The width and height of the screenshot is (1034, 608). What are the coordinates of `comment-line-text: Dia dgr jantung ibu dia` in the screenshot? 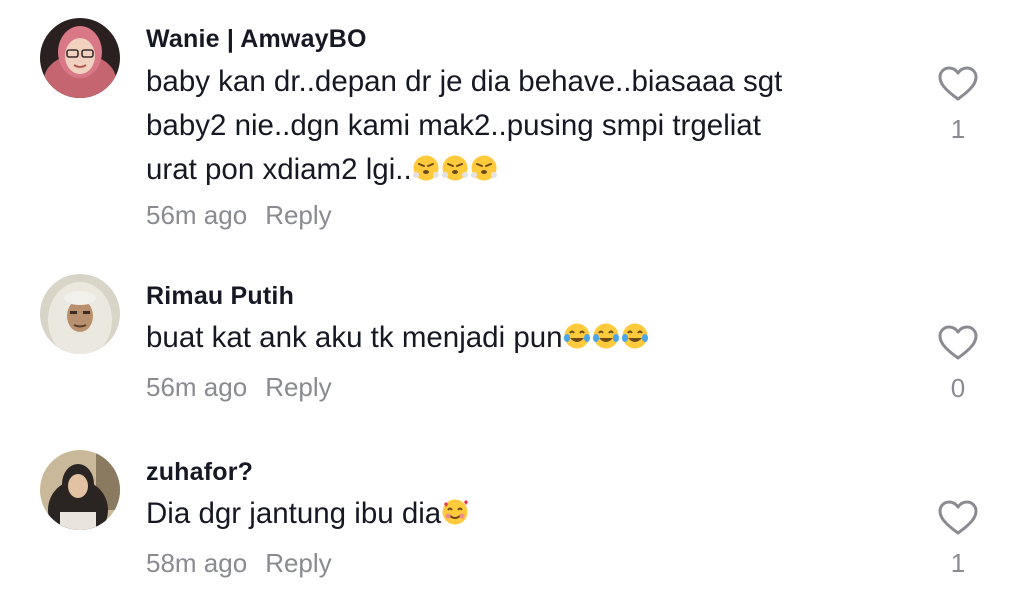 It's located at (294, 513).